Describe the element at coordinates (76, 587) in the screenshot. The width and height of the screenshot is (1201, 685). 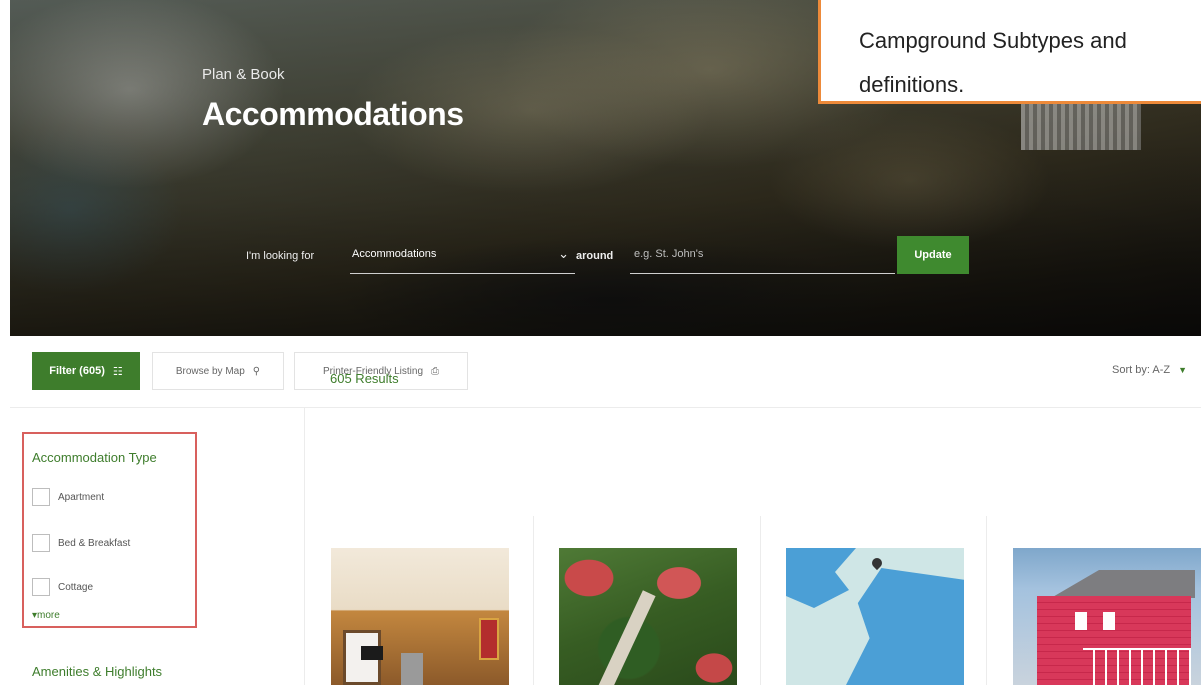
I see `filter-option-label: Cottage` at that location.